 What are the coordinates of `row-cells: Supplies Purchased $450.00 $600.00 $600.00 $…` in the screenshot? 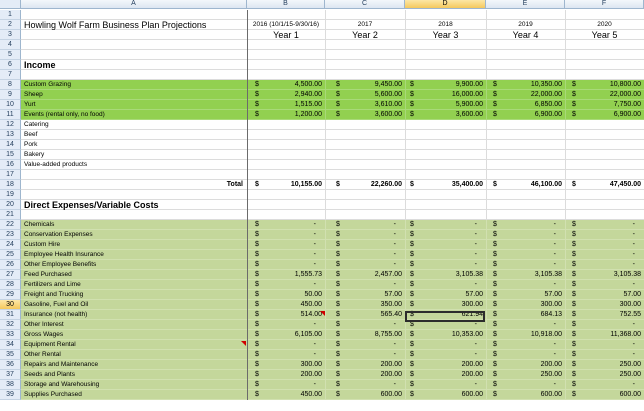 It's located at (332, 395).